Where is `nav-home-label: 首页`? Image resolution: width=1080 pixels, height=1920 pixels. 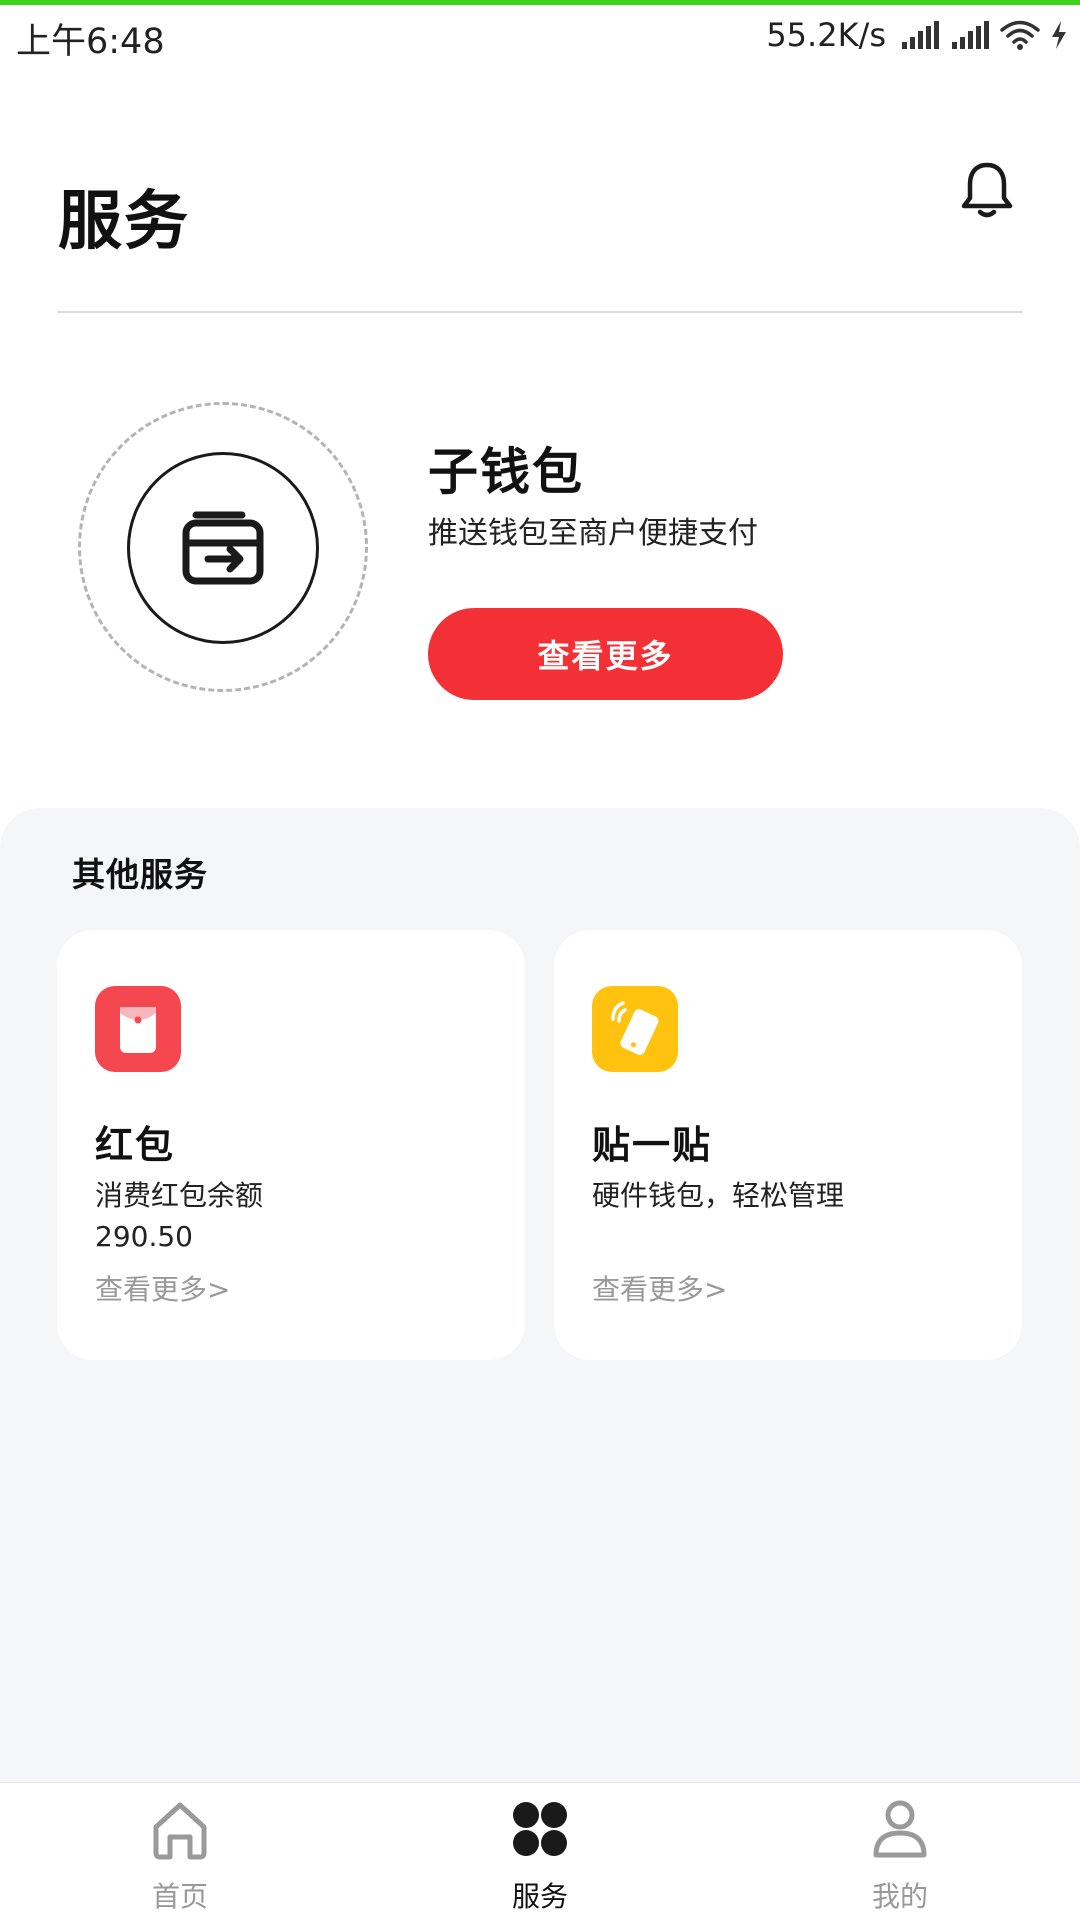 nav-home-label: 首页 is located at coordinates (179, 1896).